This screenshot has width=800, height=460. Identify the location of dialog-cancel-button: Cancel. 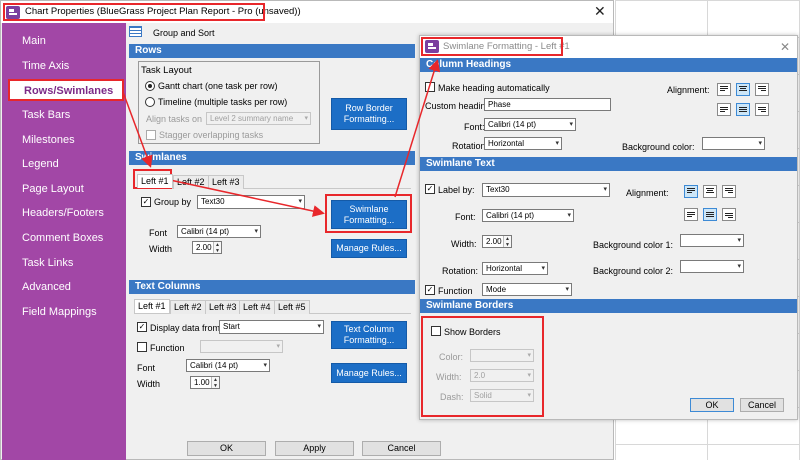
(762, 405).